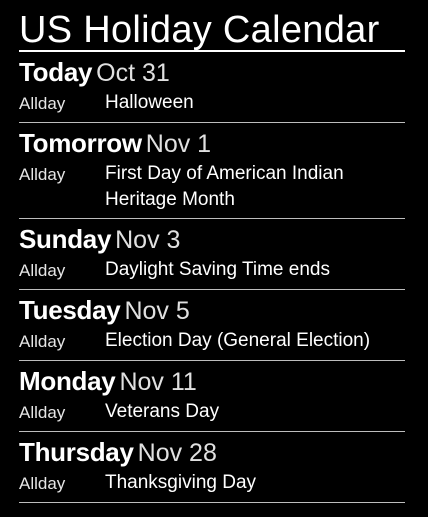 The width and height of the screenshot is (428, 517). What do you see at coordinates (212, 26) in the screenshot?
I see `calendar-title: US Holiday Calendar` at bounding box center [212, 26].